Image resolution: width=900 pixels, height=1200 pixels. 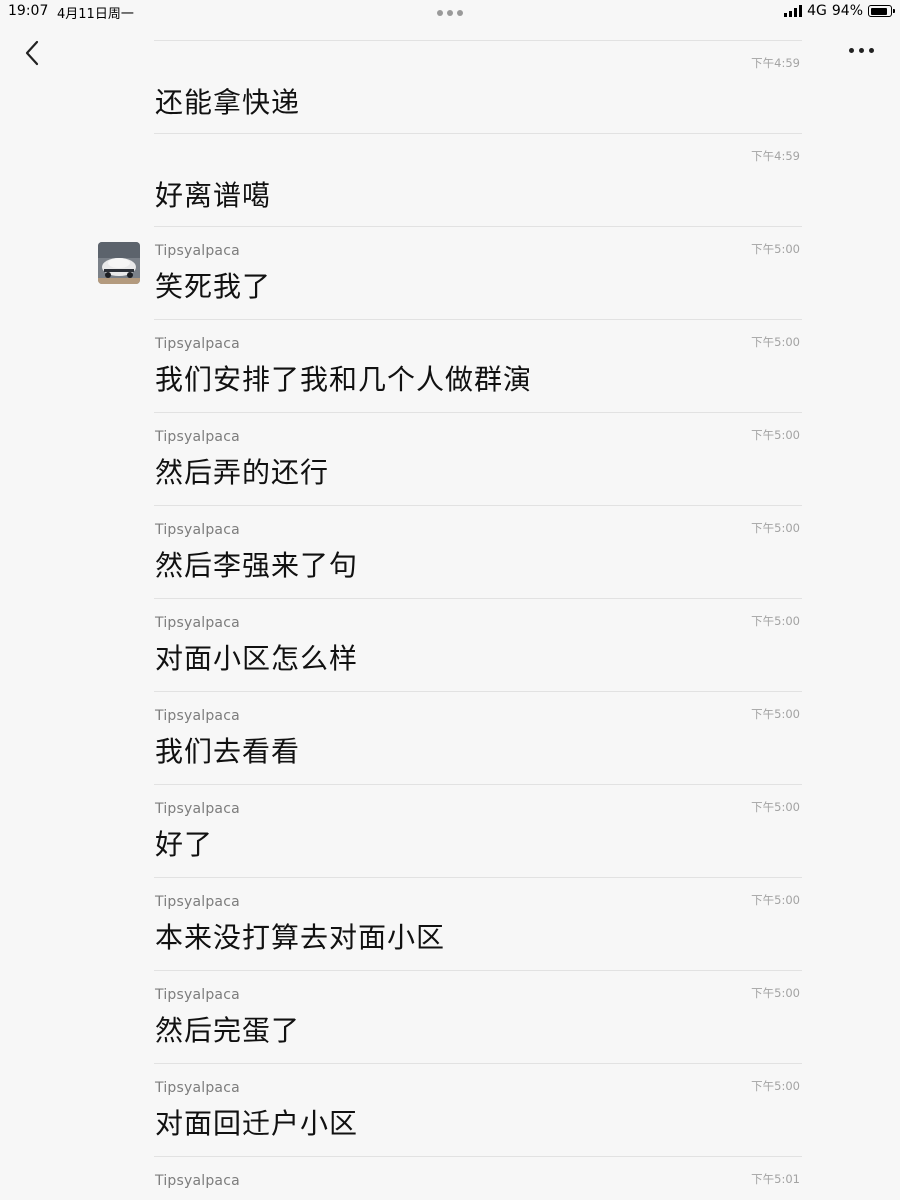 I want to click on message-item: Tipsyalpaca 下午5:00 笑死我了, so click(x=450, y=273).